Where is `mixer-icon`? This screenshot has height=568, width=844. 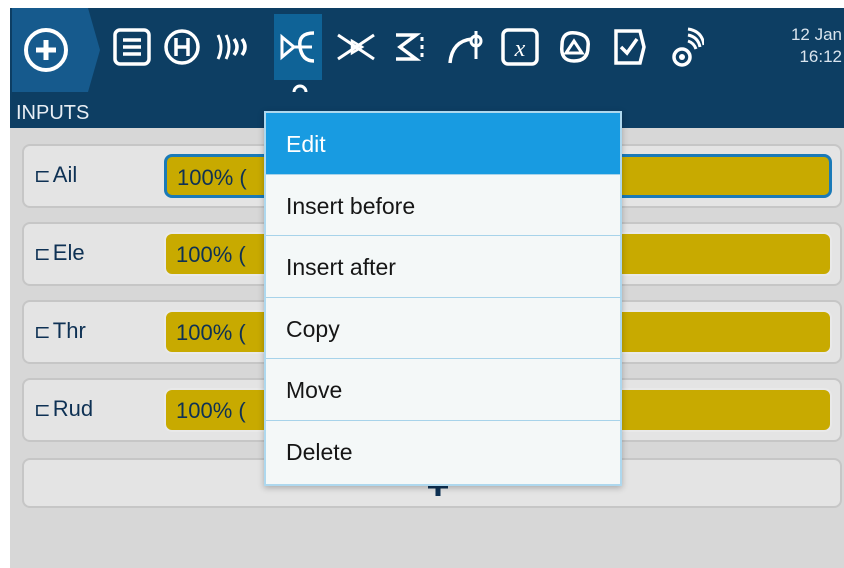
mixer-icon is located at coordinates (356, 47).